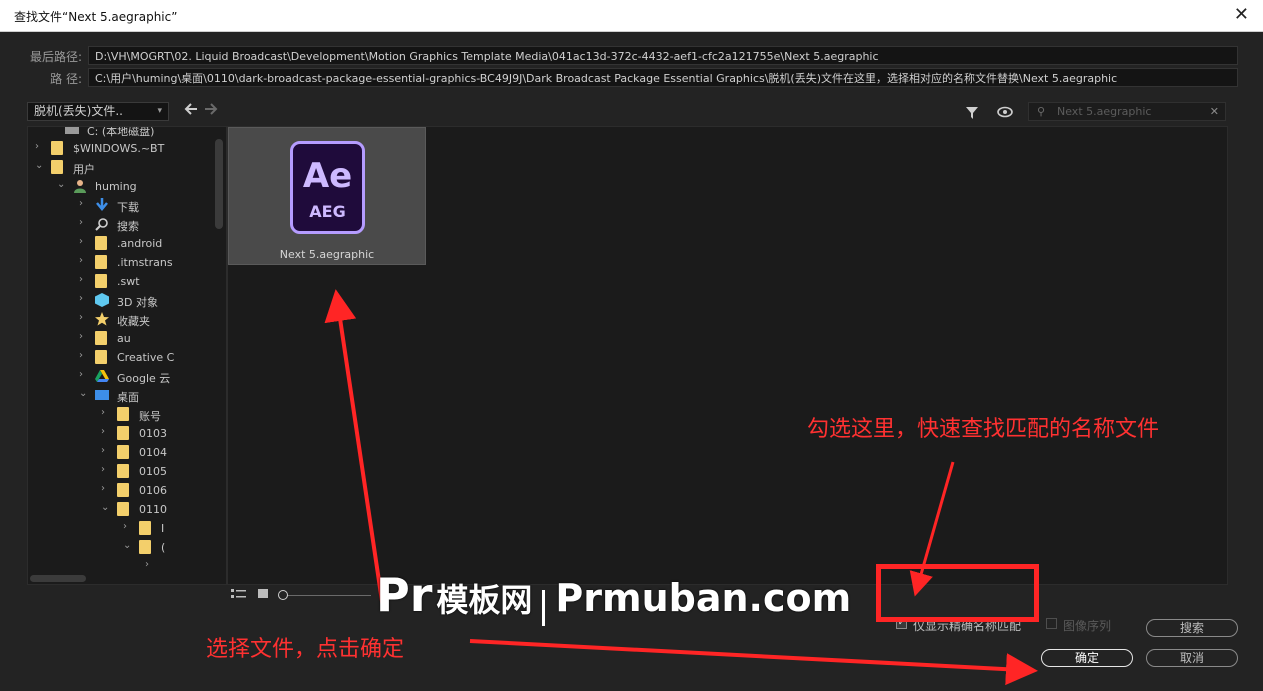 This screenshot has height=691, width=1263. I want to click on watermark-cn: 模板网, so click(484, 600).